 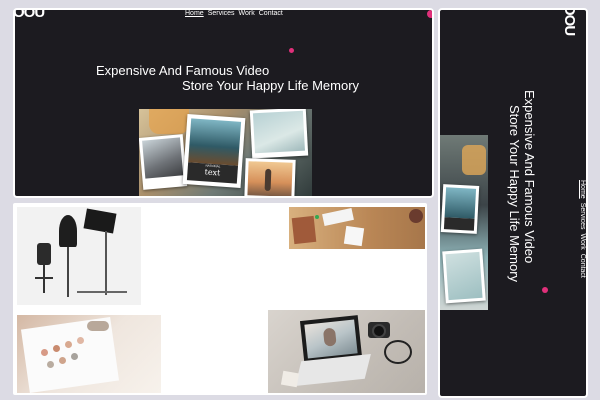 What do you see at coordinates (79, 256) in the screenshot?
I see `gallery-photo-studio` at bounding box center [79, 256].